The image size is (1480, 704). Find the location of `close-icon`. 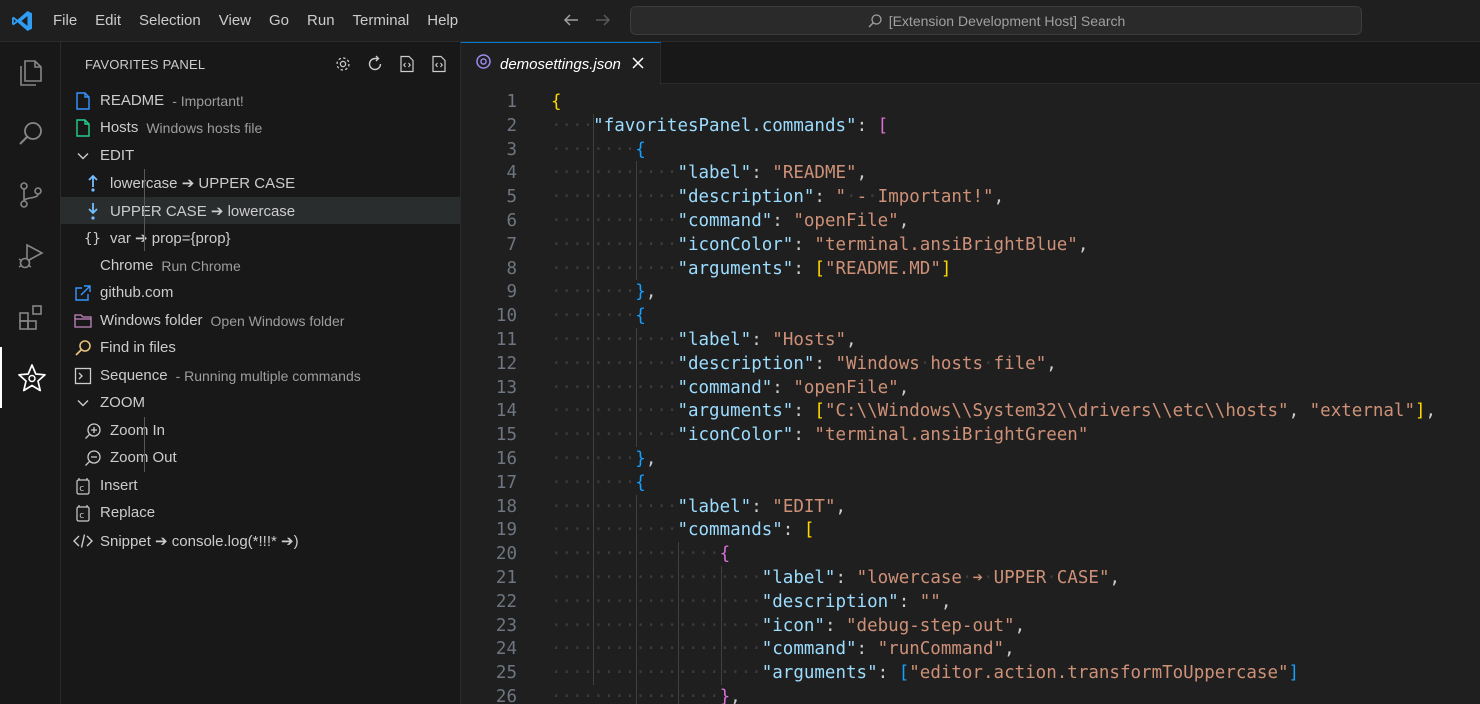

close-icon is located at coordinates (638, 64).